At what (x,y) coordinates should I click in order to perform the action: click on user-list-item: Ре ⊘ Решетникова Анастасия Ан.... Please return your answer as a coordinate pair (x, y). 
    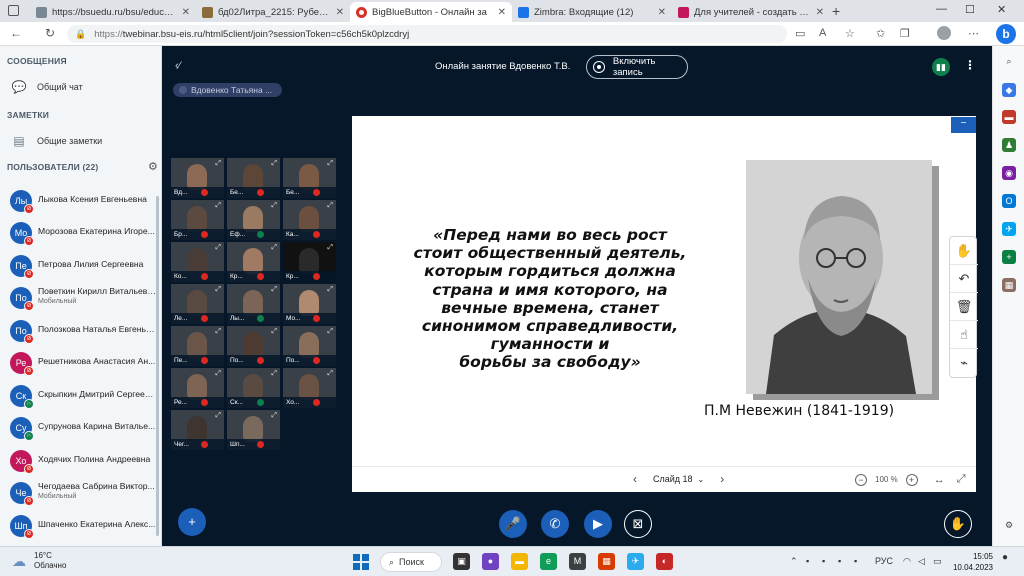
    Looking at the image, I should click on (80, 364).